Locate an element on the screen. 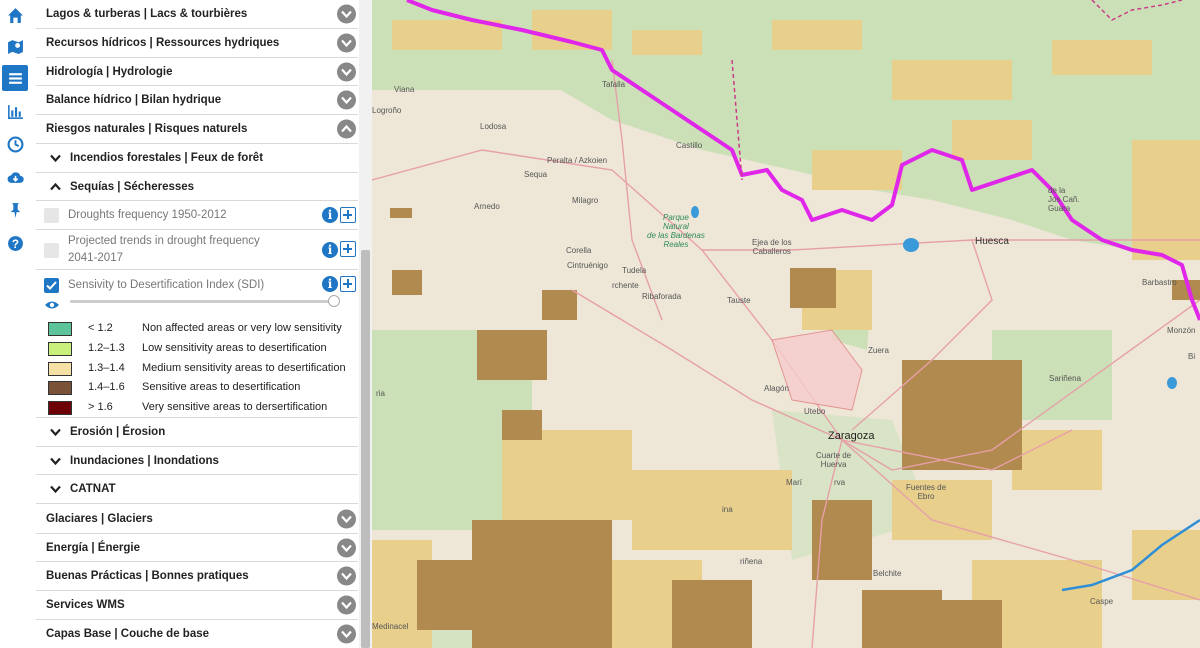 This screenshot has height=648, width=1200. place-label: Utebo is located at coordinates (815, 411).